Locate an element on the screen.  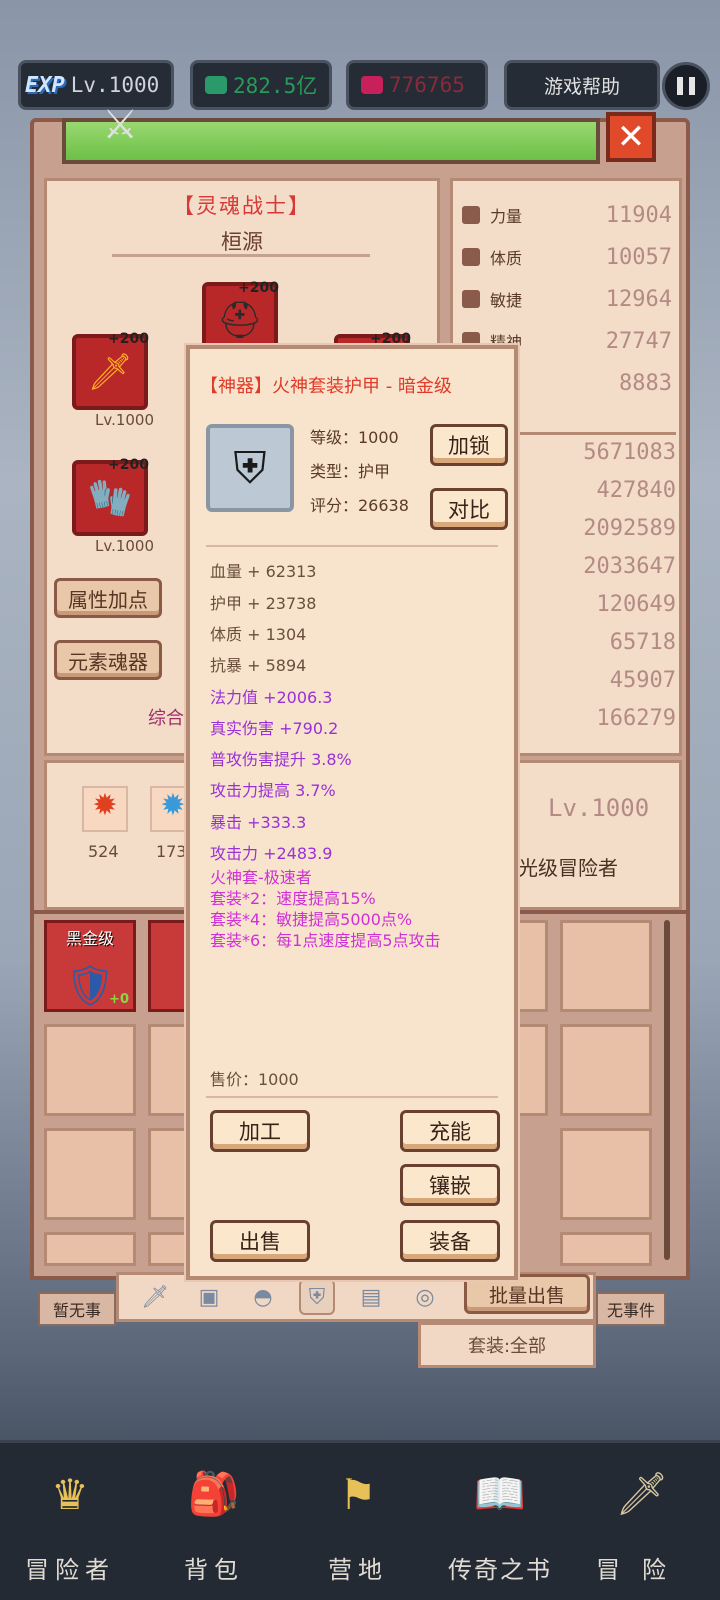
nav-backpack: 🎒 背包 is located at coordinates (214, 1522).